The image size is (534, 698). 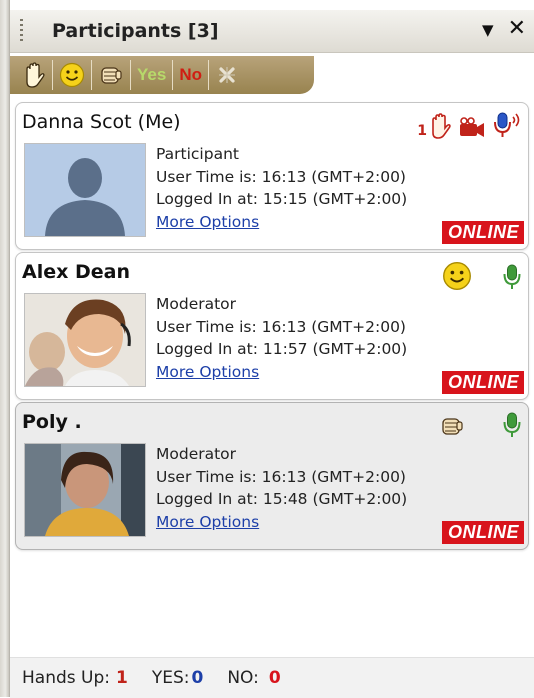 I want to click on default-avatar, so click(x=85, y=190).